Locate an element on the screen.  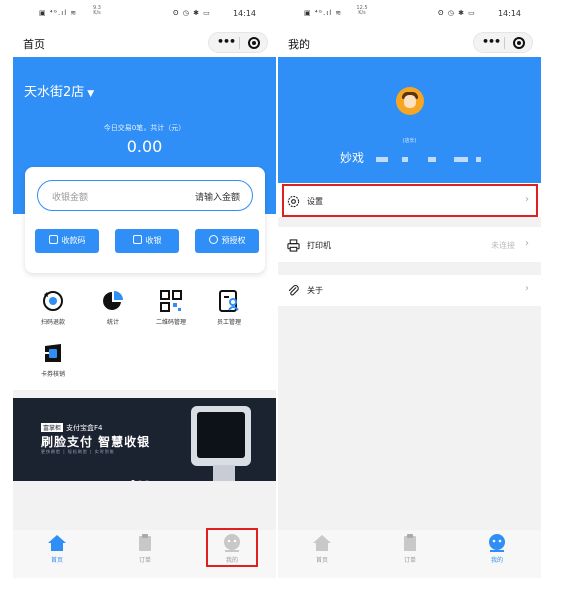
pos-stand-image is located at coordinates (224, 473).